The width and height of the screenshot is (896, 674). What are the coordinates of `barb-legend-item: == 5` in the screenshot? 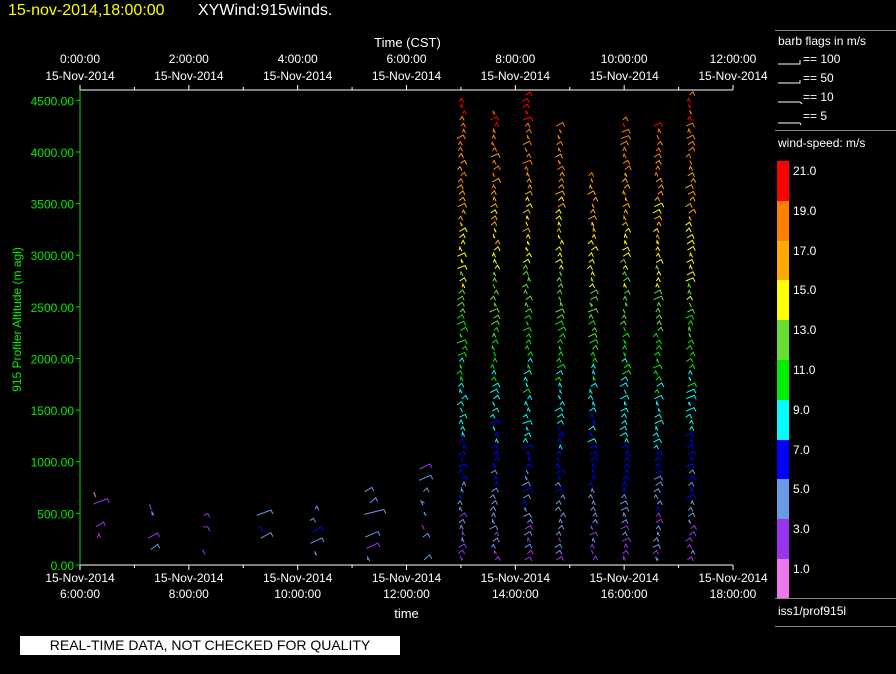 It's located at (835, 118).